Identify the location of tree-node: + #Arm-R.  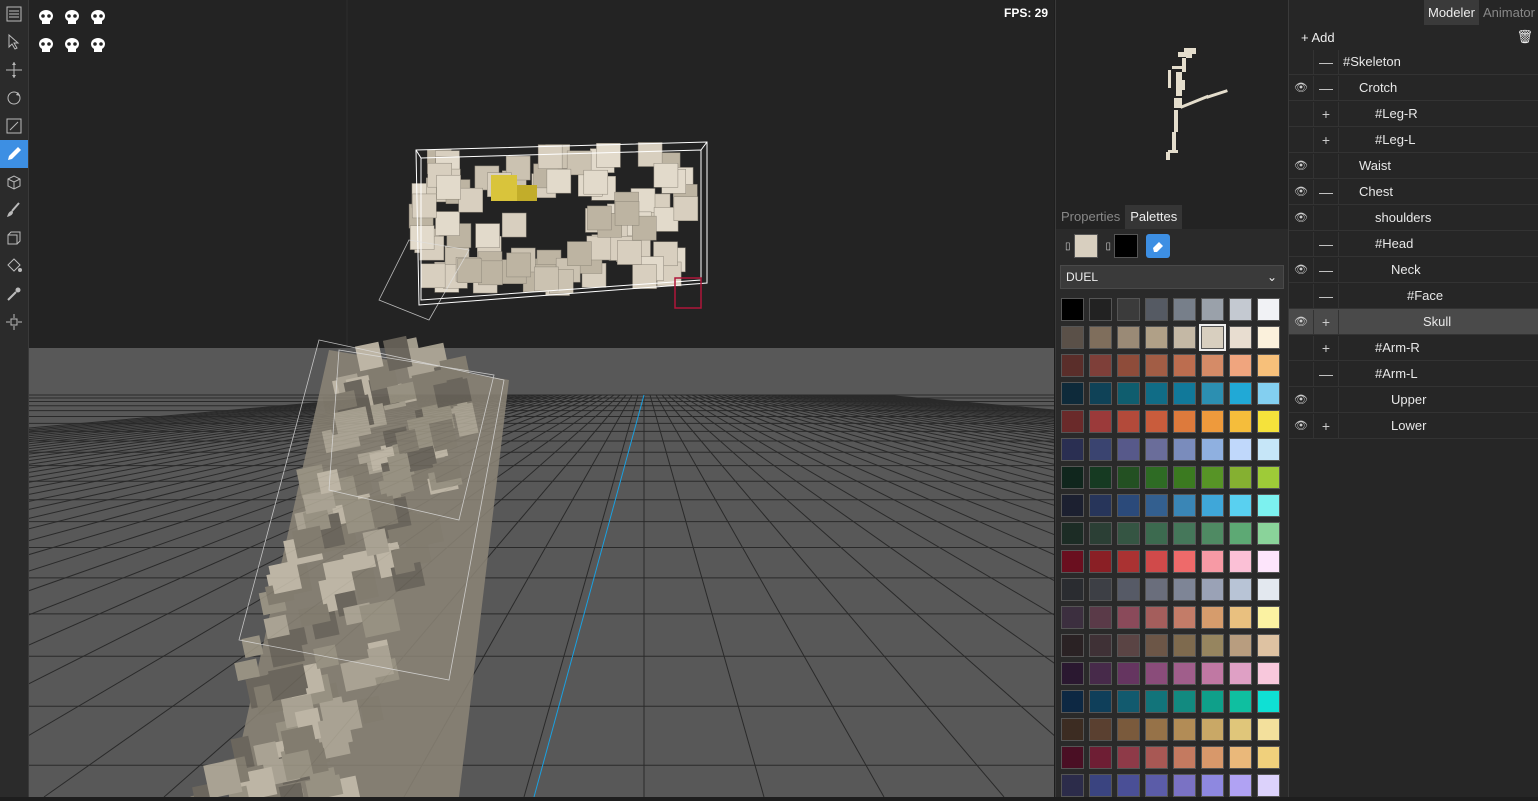
(1413, 348).